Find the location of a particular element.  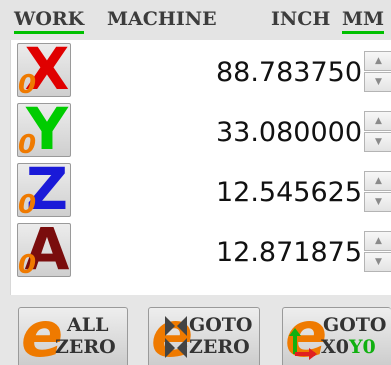

goto-x0y0-label-2: X0Y0 is located at coordinates (348, 347).